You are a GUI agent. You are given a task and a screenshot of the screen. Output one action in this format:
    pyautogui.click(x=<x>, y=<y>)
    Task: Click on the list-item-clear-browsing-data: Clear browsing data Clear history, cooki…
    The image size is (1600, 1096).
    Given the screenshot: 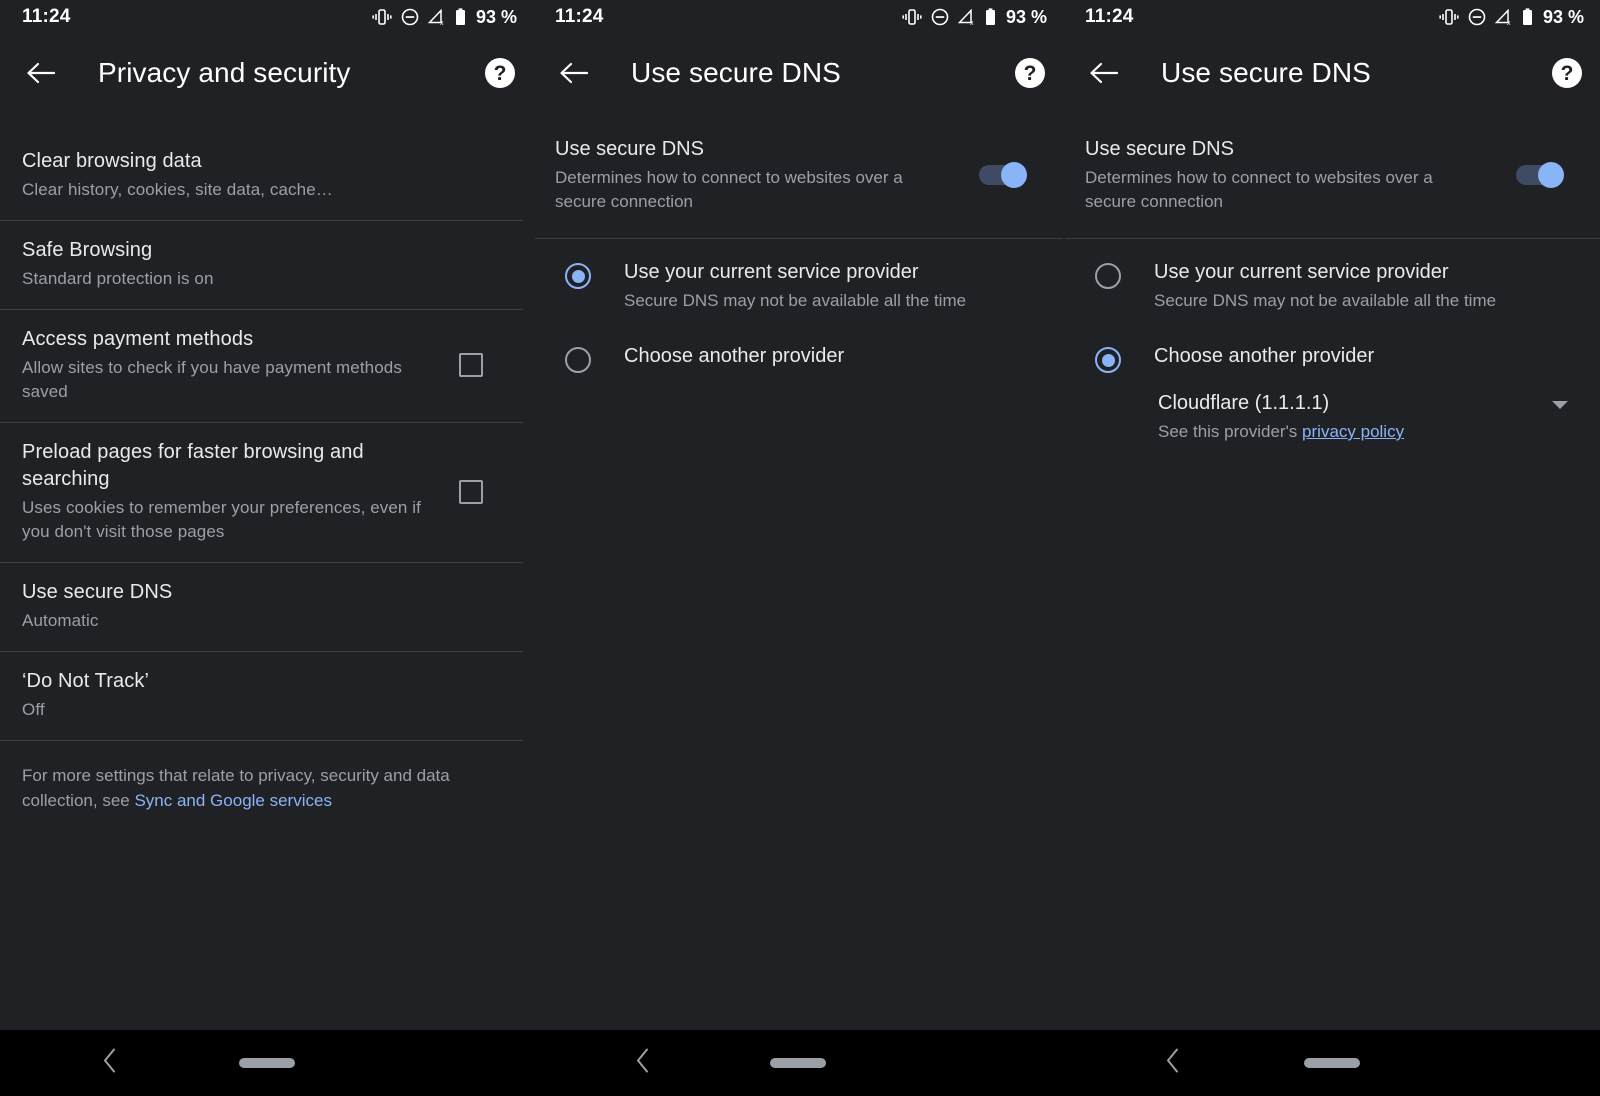 What is the action you would take?
    pyautogui.click(x=266, y=176)
    